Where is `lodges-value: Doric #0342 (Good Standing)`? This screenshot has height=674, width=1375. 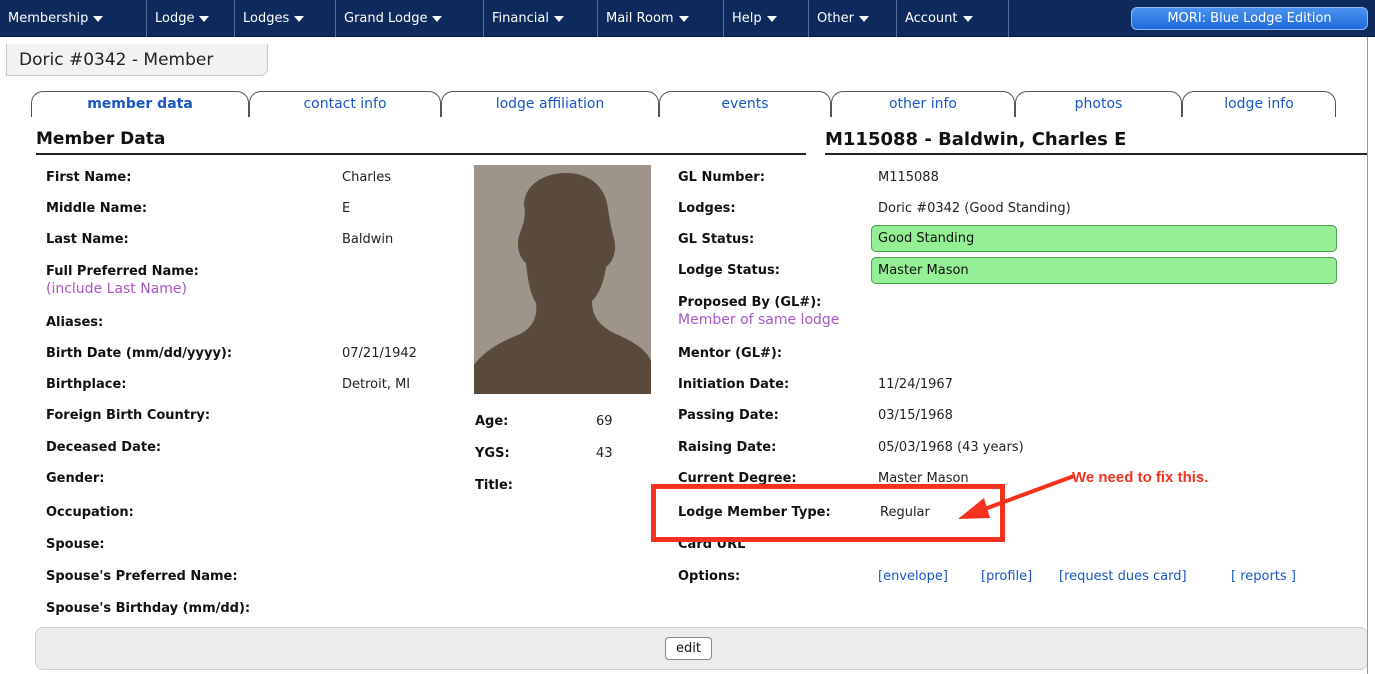 lodges-value: Doric #0342 (Good Standing) is located at coordinates (974, 208).